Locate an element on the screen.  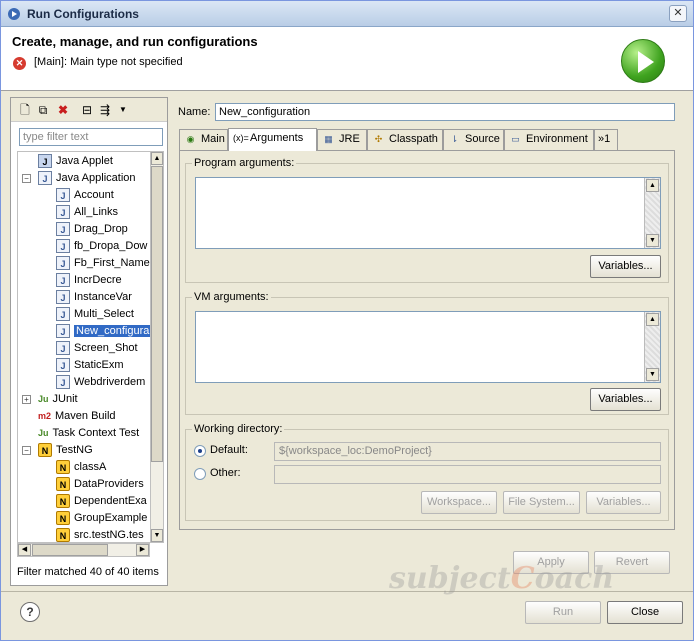
tree-item-label: All_Links is located at coordinates (96, 212).